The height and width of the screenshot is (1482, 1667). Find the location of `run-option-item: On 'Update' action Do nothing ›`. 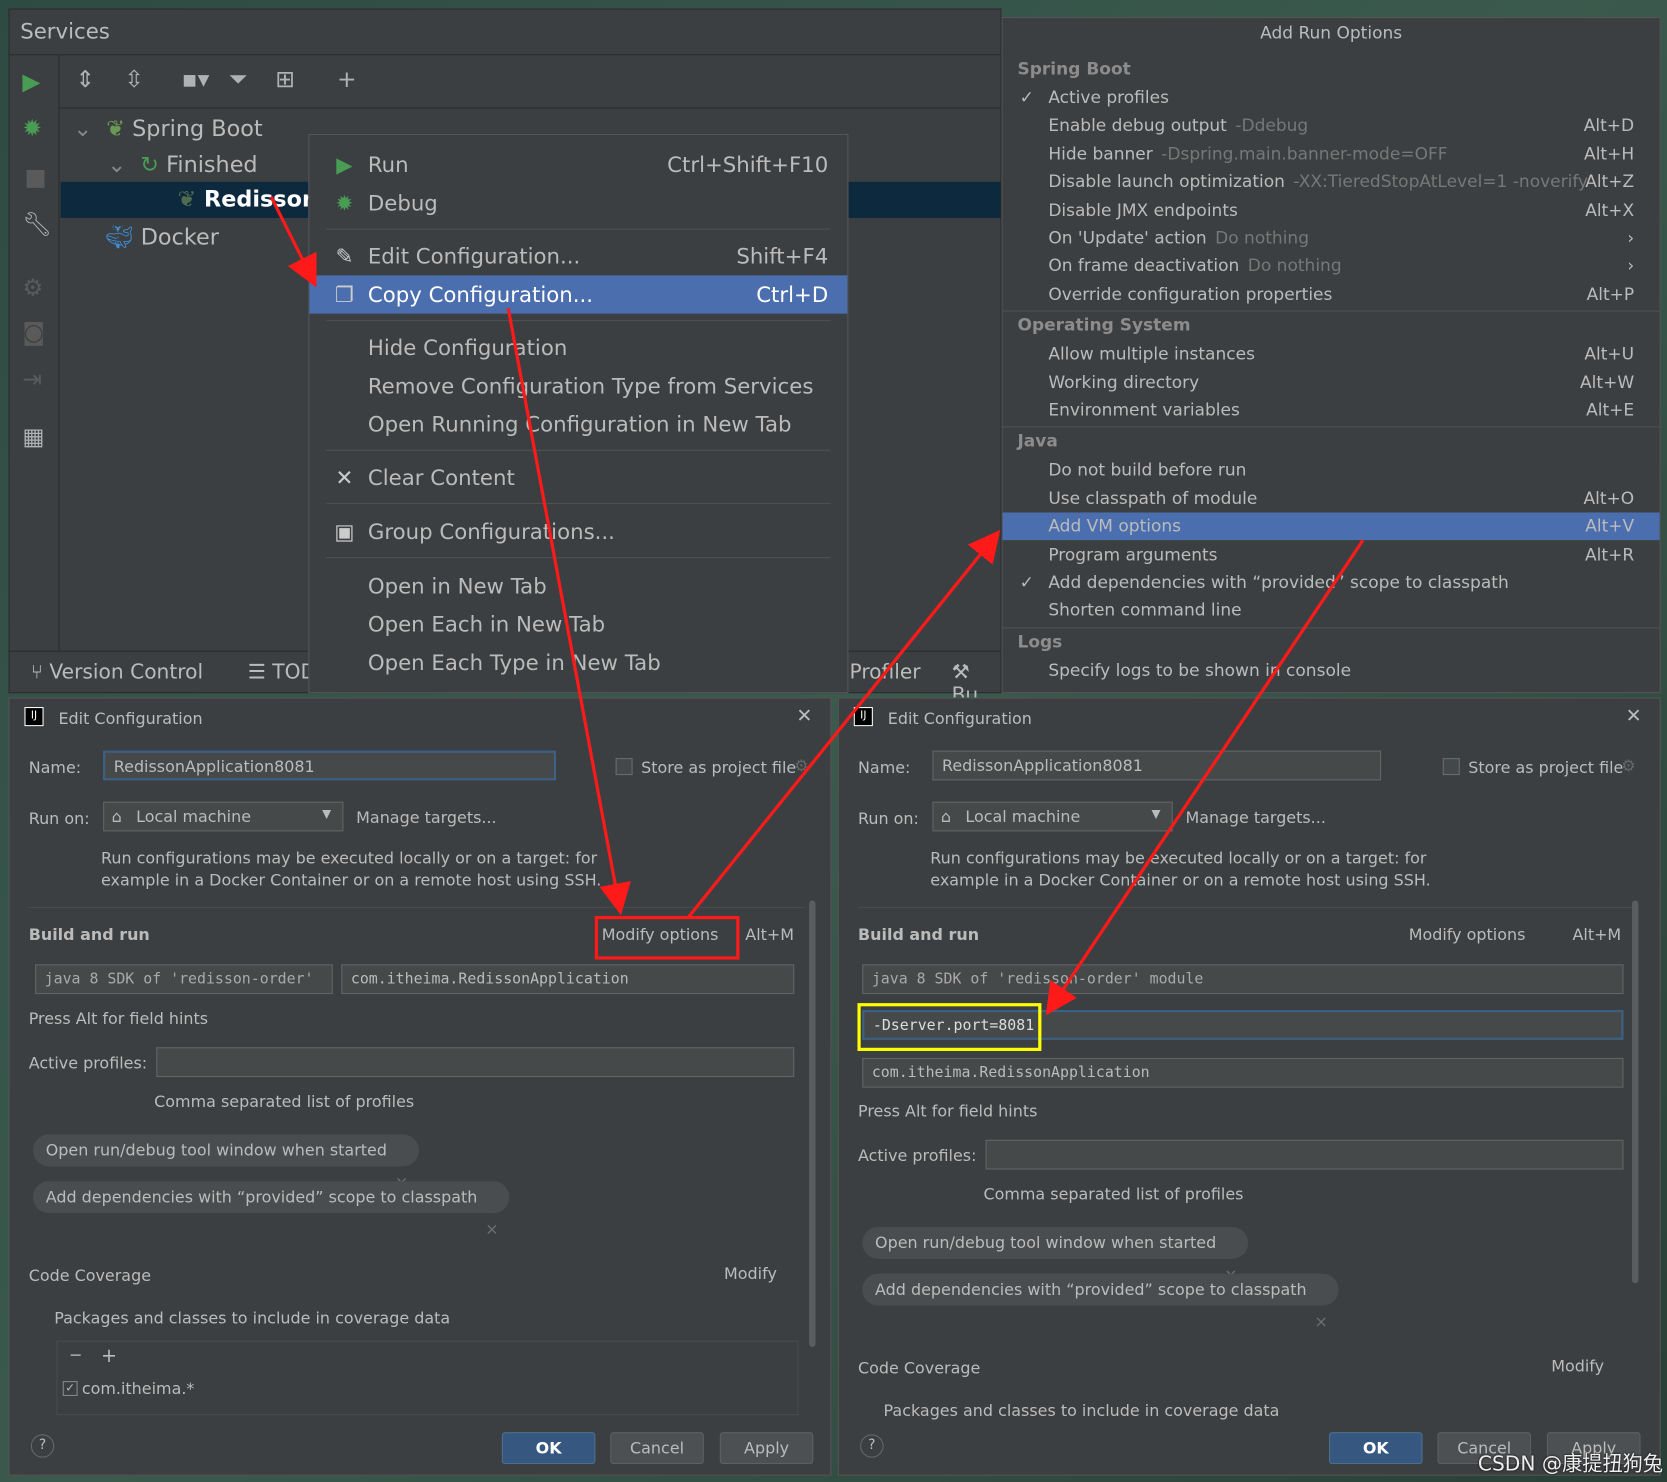

run-option-item: On 'Update' action Do nothing › is located at coordinates (1331, 238).